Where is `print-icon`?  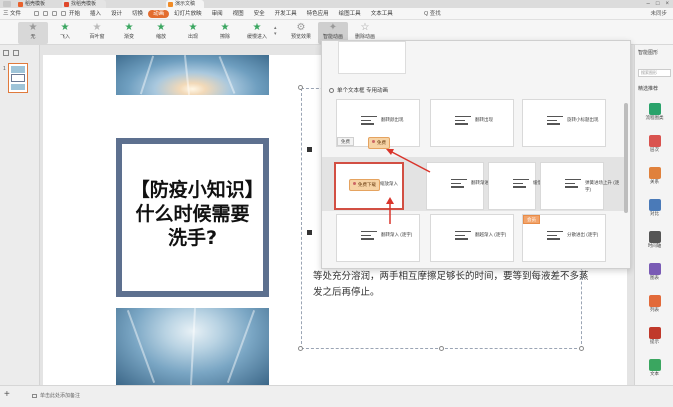
print-icon is located at coordinates (45, 13).